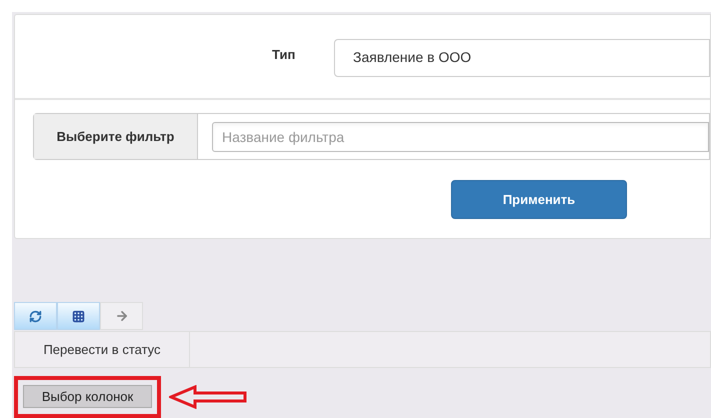 The image size is (711, 418). Describe the element at coordinates (539, 199) in the screenshot. I see `apply-button: Применить` at that location.